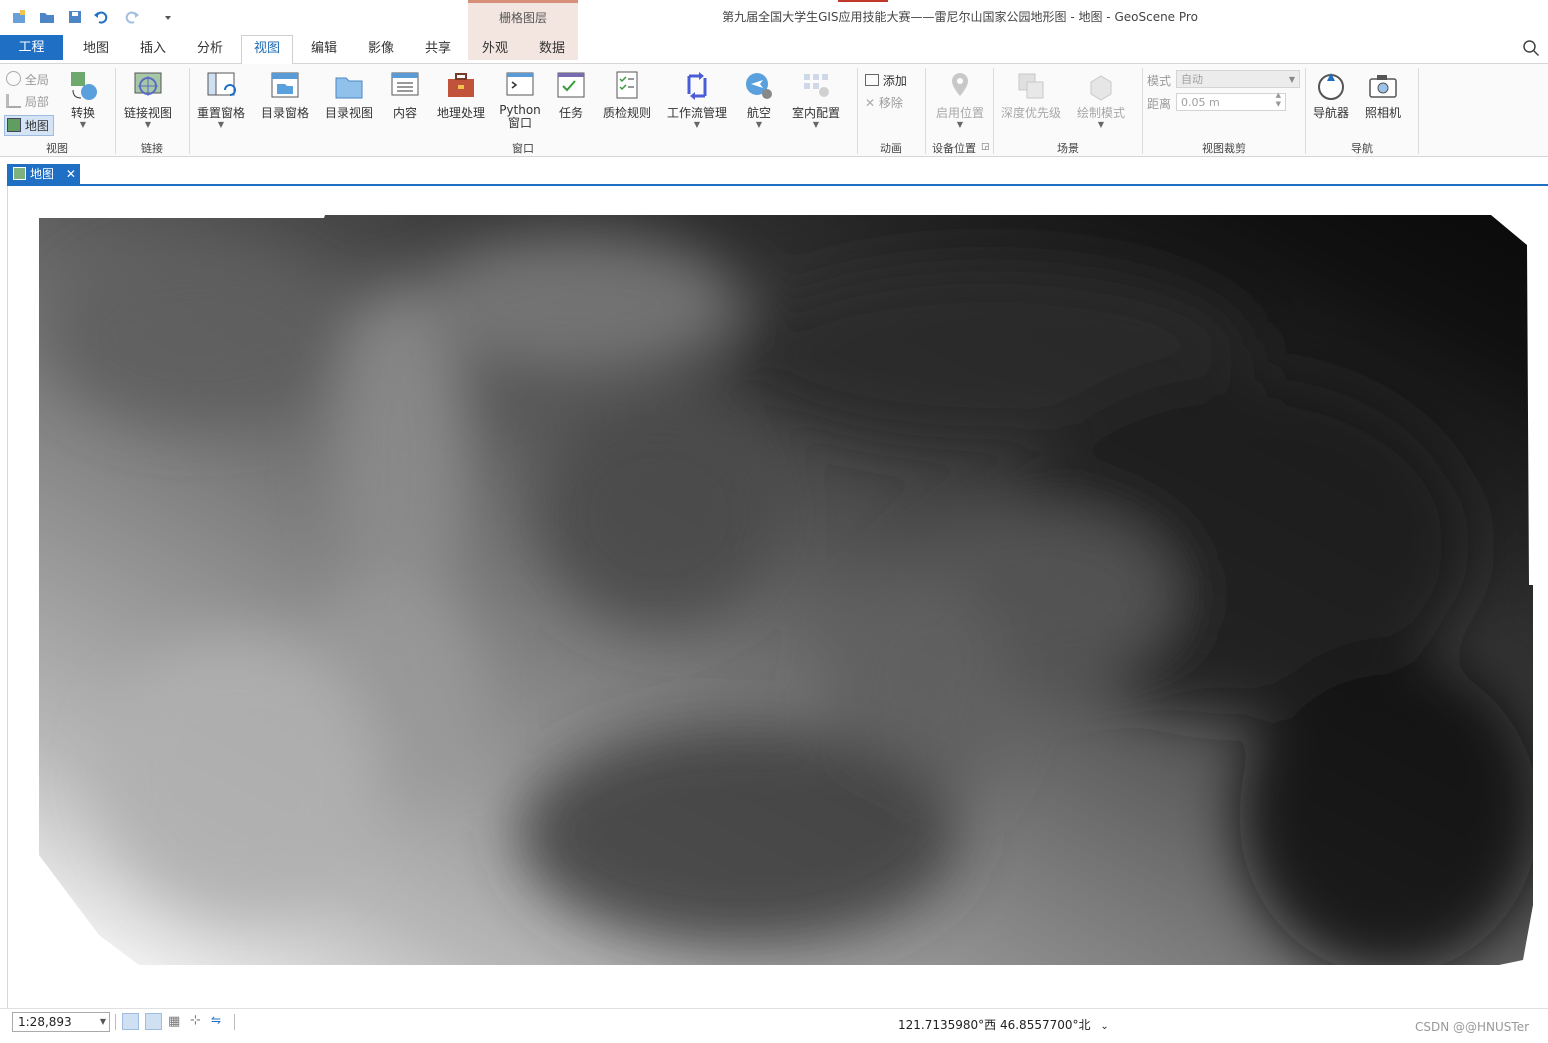 This screenshot has height=1043, width=1548. I want to click on title-accent-line, so click(863, 1).